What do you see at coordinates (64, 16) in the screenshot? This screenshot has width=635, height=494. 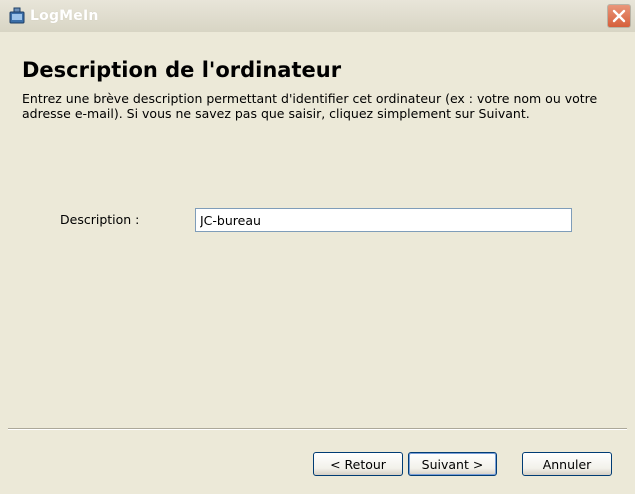 I see `window-title: LogMeIn` at bounding box center [64, 16].